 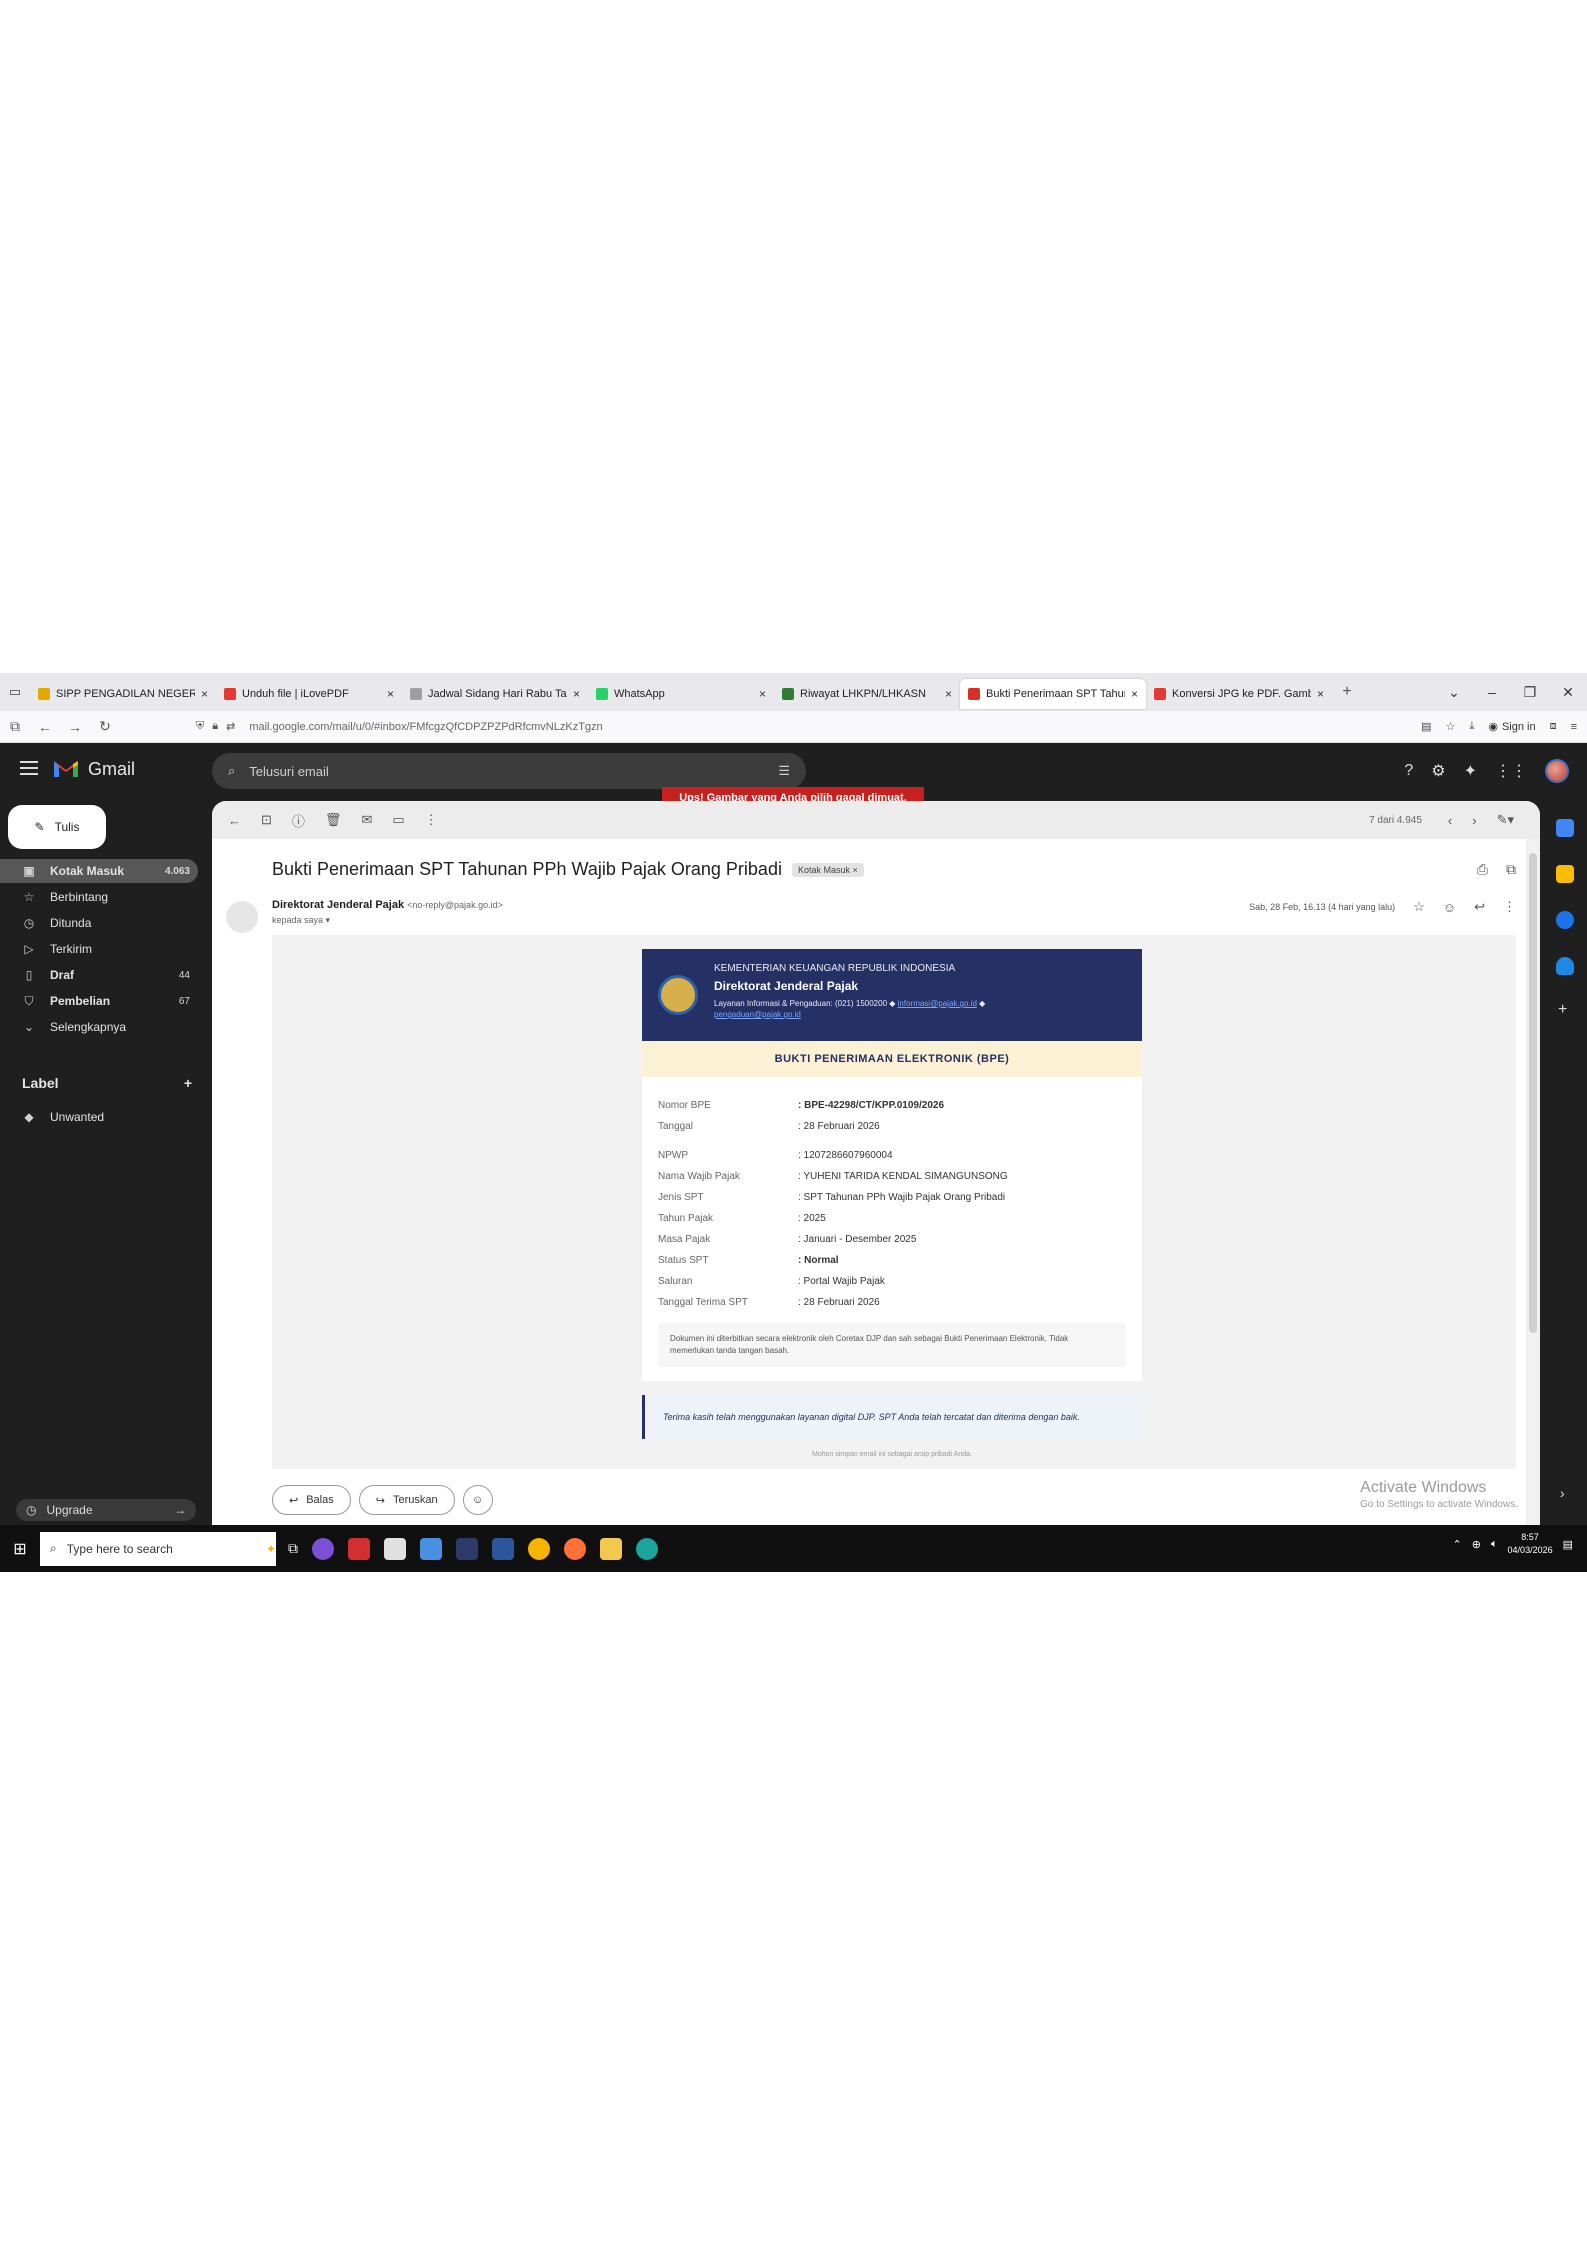 I want to click on taskbar-search: ⌕ Type here to search ✦, so click(x=158, y=1548).